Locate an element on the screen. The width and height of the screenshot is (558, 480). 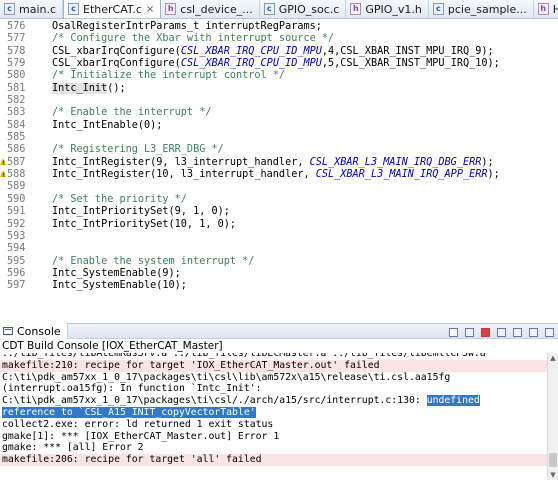
editor-tab: h HwiP.h is located at coordinates (546, 9).